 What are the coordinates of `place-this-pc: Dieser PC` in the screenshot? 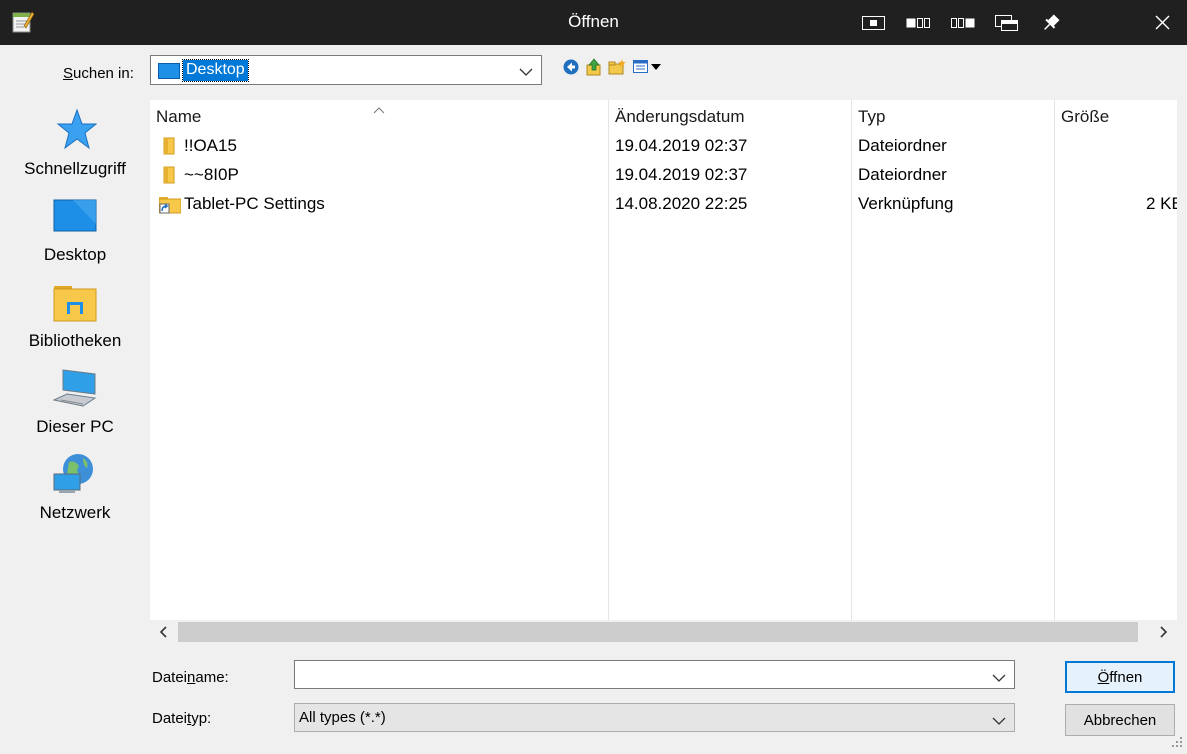 It's located at (75, 407).